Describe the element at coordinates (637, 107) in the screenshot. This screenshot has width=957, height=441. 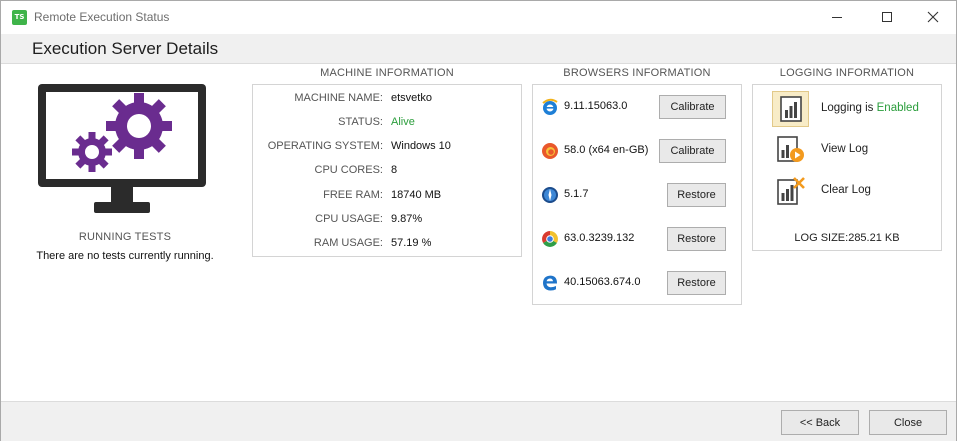
I see `browser-row: 9.11.15063.0 Calibrate` at that location.